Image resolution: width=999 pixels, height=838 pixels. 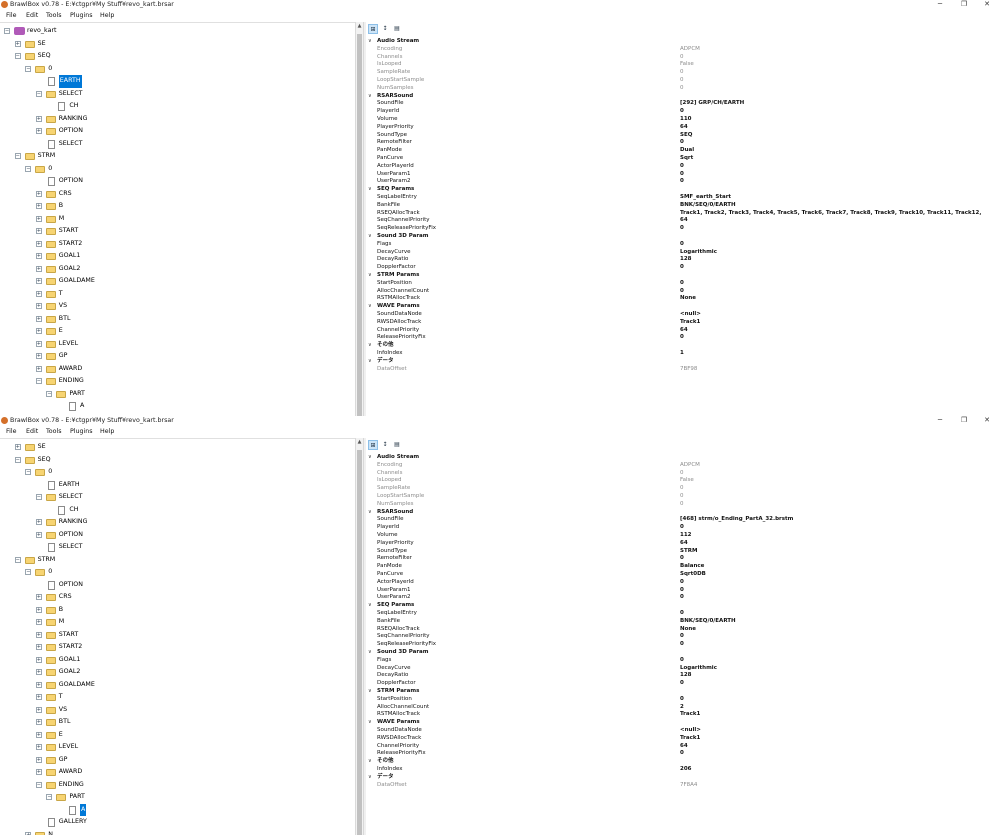 What do you see at coordinates (682, 708) in the screenshot?
I see `property-row: AllocChannelCount 2` at bounding box center [682, 708].